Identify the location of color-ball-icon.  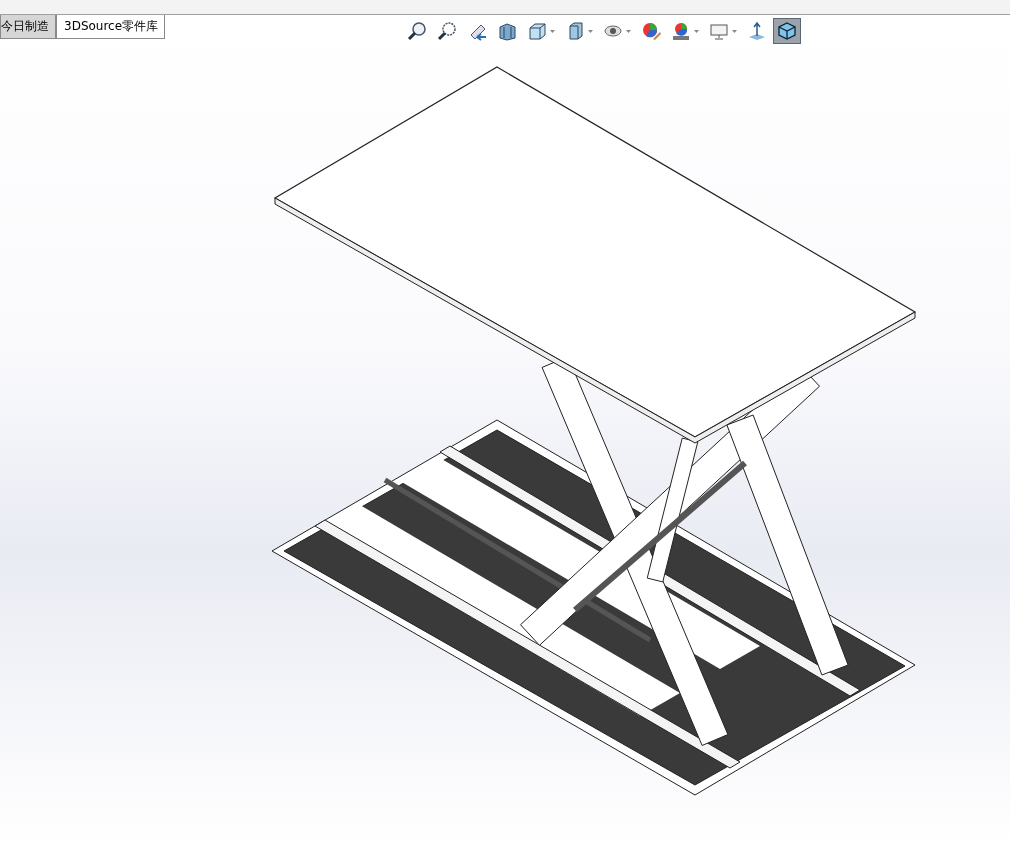
(681, 31).